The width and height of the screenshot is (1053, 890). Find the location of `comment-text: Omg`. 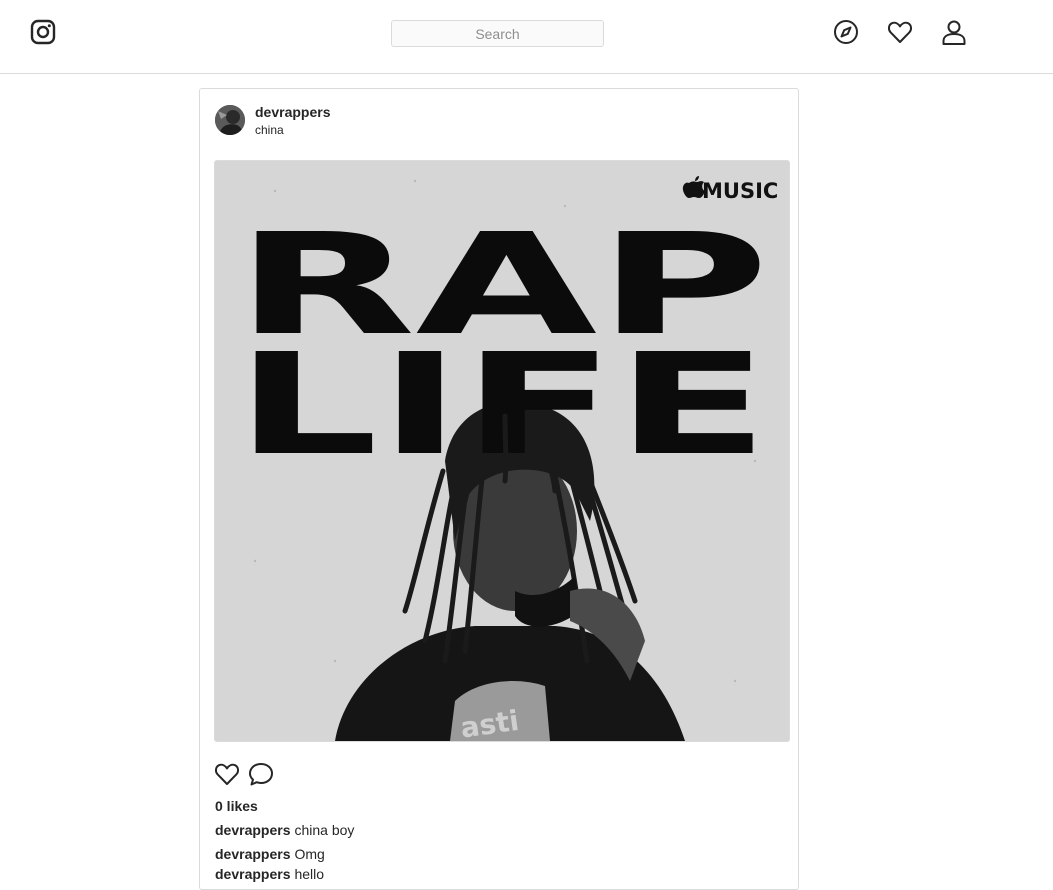

comment-text: Omg is located at coordinates (309, 854).